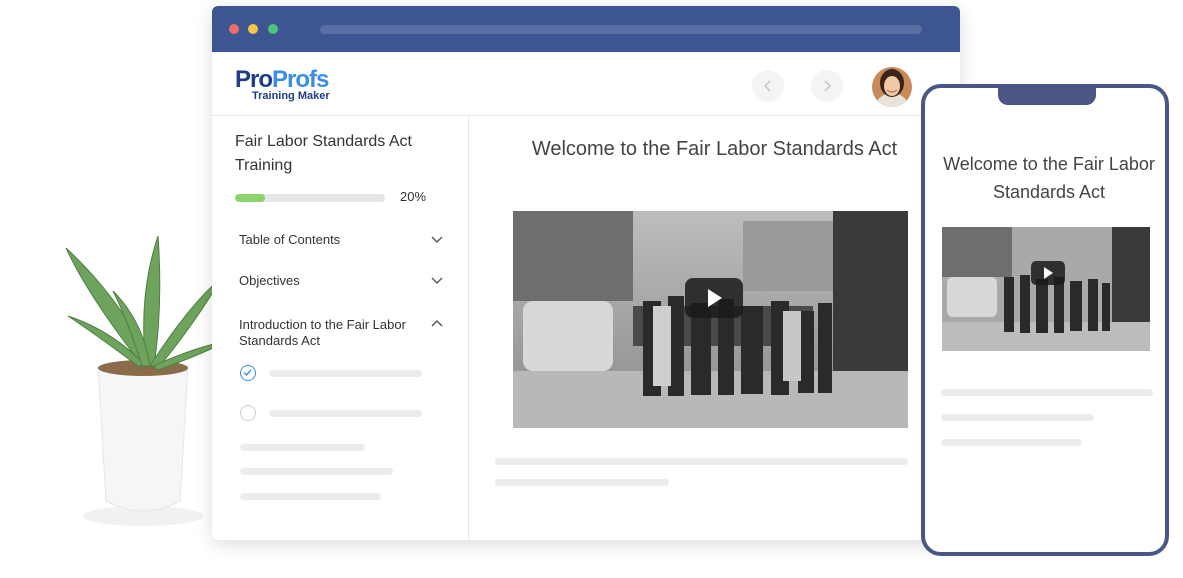 The height and width of the screenshot is (578, 1183). I want to click on sidebar-item-label: Table of Contents, so click(290, 239).